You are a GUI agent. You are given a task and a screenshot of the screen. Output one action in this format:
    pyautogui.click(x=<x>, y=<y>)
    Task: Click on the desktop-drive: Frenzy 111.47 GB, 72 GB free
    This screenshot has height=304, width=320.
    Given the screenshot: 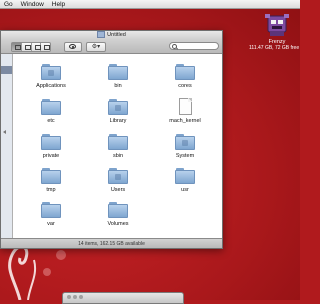 What is the action you would take?
    pyautogui.click(x=274, y=32)
    